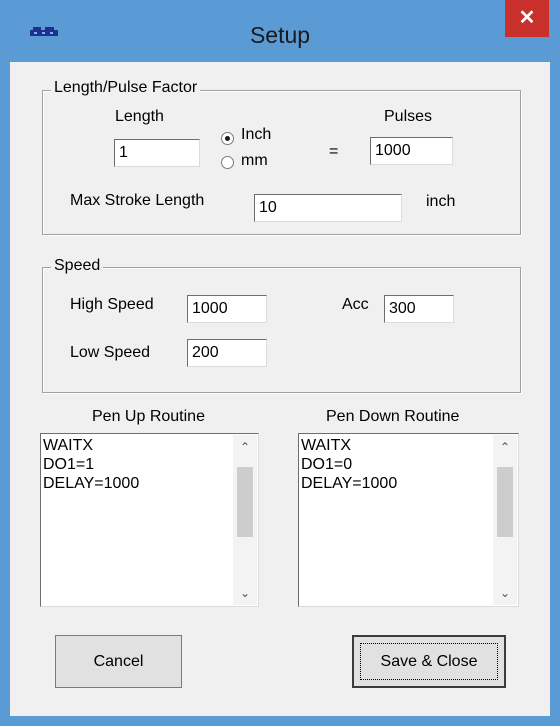 The image size is (560, 726). What do you see at coordinates (280, 35) in the screenshot?
I see `window-title: Setup` at bounding box center [280, 35].